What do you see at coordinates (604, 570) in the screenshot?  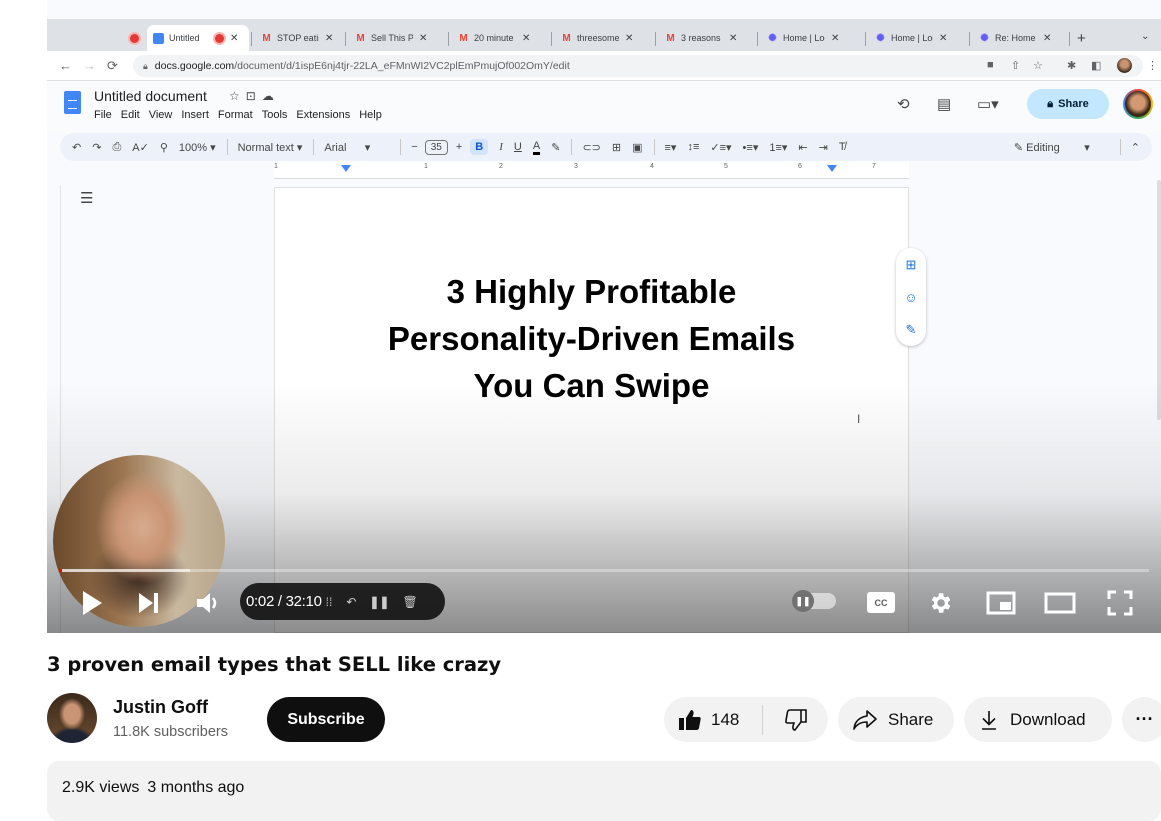 I see `progress-bar` at bounding box center [604, 570].